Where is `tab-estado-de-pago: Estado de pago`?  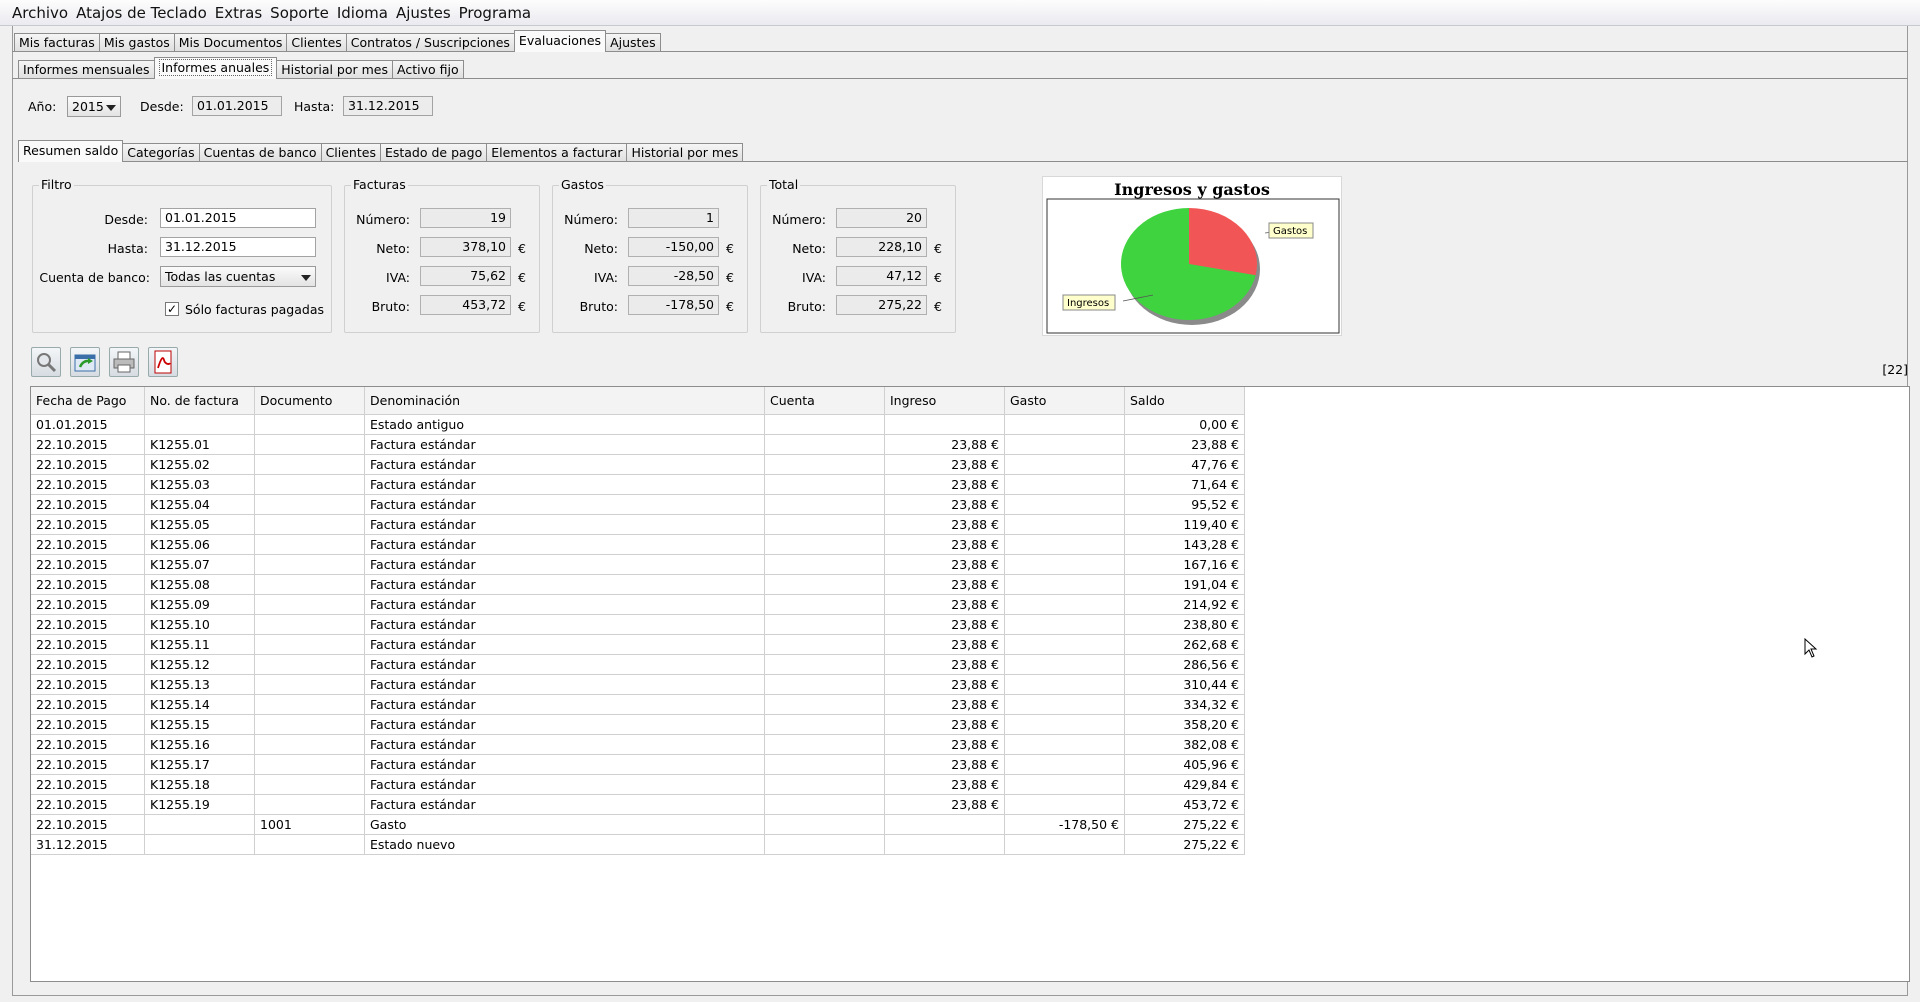
tab-estado-de-pago: Estado de pago is located at coordinates (433, 152).